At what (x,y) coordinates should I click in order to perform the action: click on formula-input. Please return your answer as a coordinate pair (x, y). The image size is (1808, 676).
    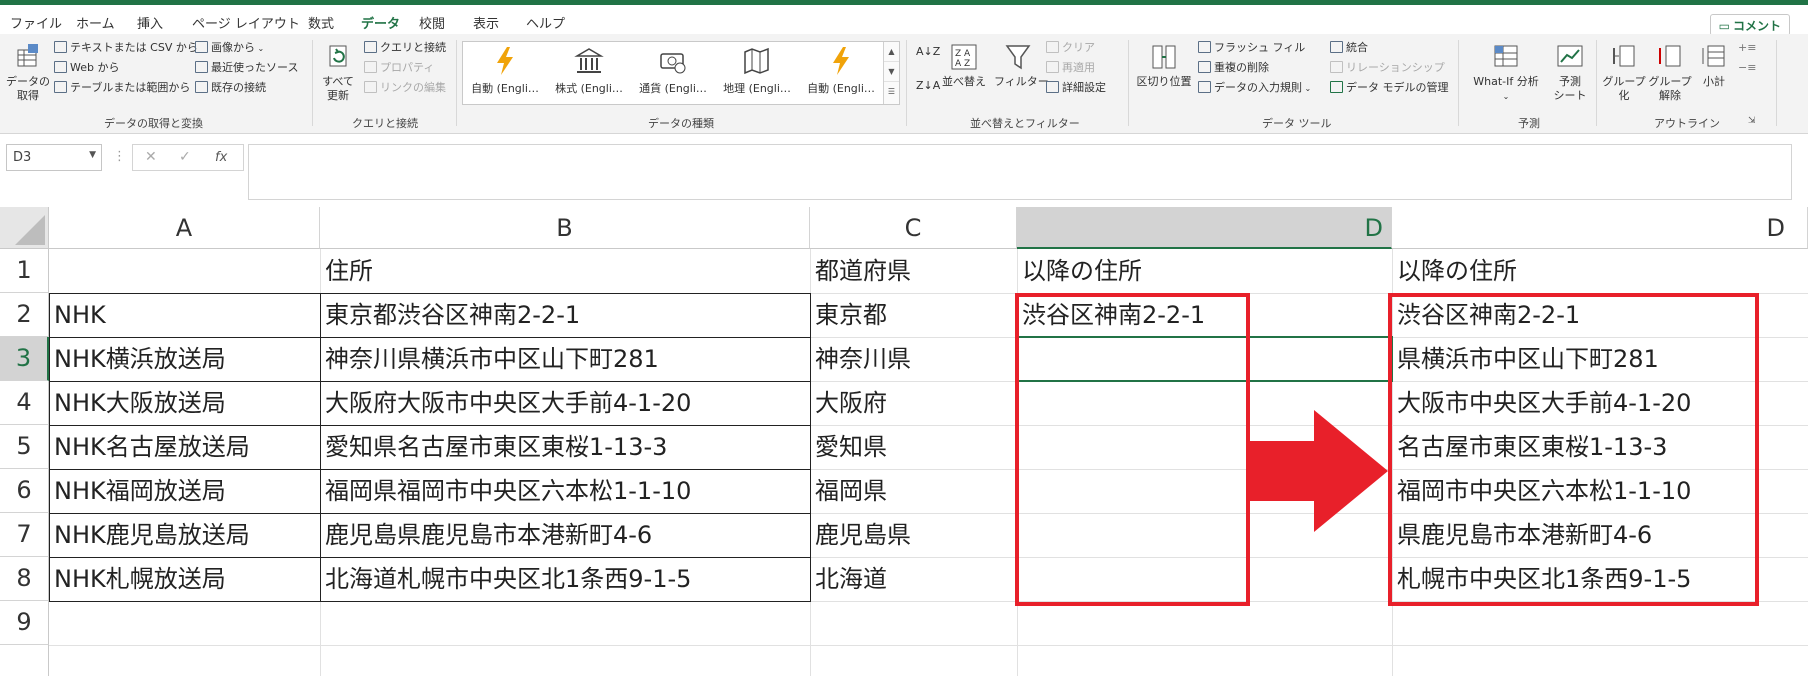
    Looking at the image, I should click on (1020, 172).